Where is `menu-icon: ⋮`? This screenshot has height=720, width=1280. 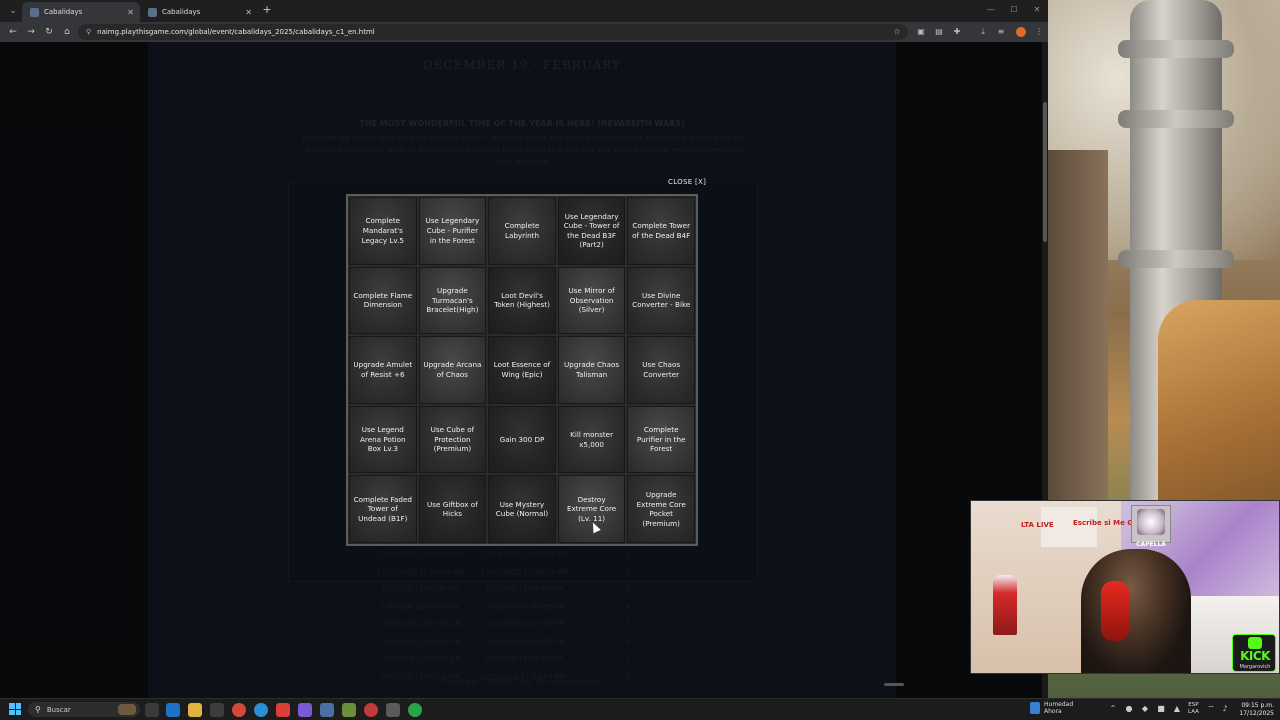 menu-icon: ⋮ is located at coordinates (1039, 32).